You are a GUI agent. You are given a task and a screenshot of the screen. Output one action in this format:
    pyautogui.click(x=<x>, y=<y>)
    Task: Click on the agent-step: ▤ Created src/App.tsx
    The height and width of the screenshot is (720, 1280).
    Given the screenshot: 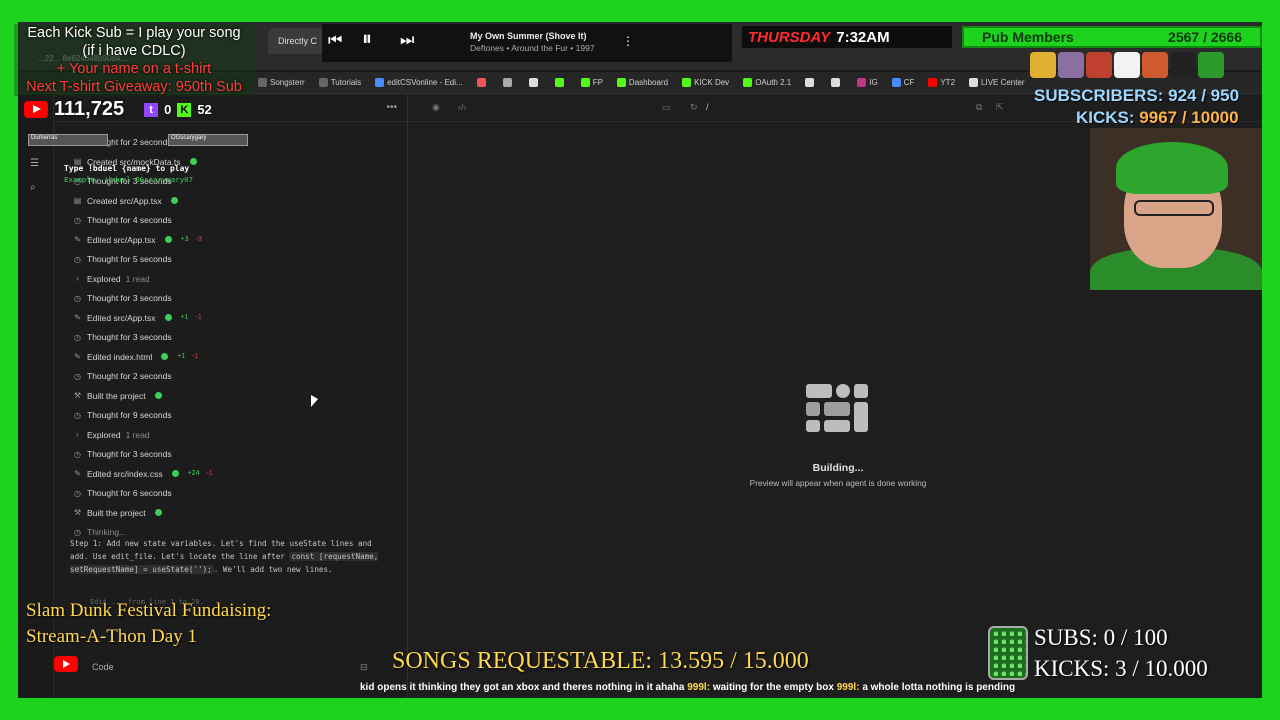 What is the action you would take?
    pyautogui.click(x=125, y=201)
    